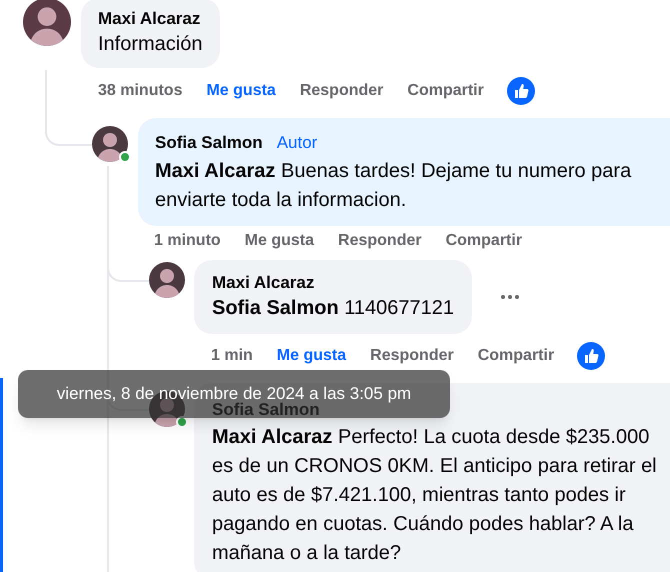  Describe the element at coordinates (393, 186) in the screenshot. I see `comment-text: Maxi Alcaraz Buenas tardes! Dejame tu numero para enviarte toda la informacion.` at that location.